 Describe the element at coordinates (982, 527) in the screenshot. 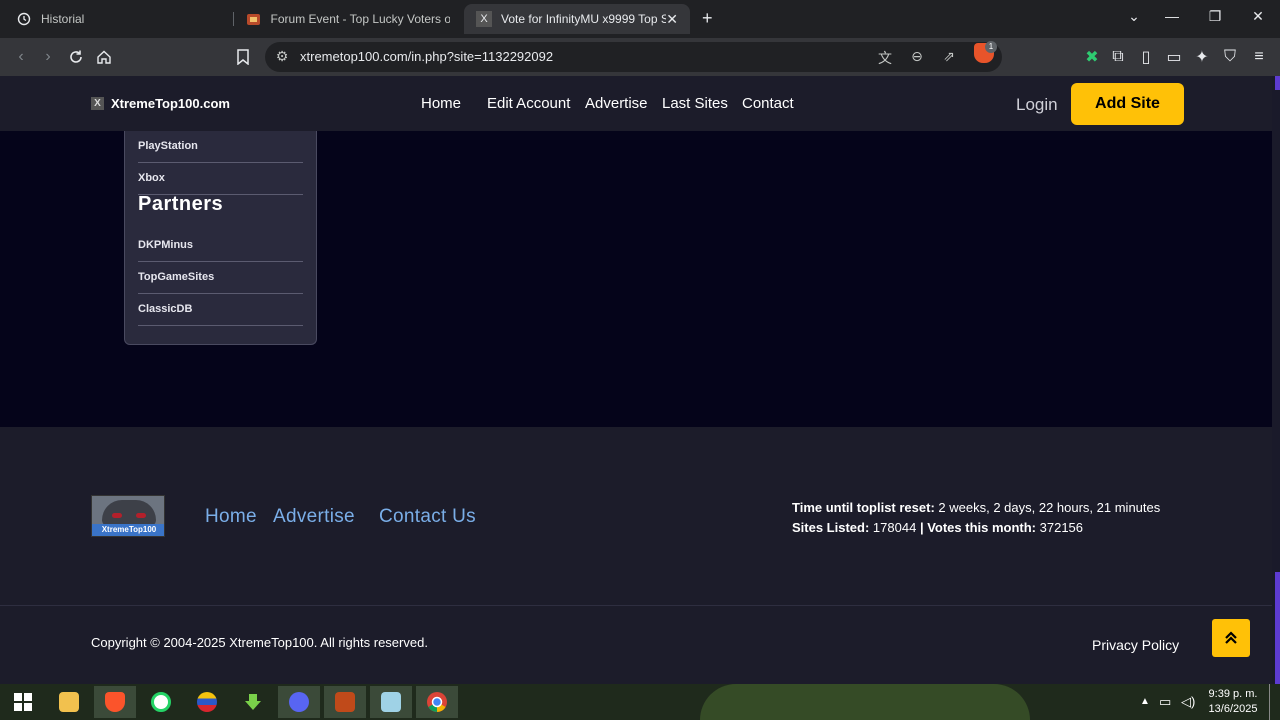

I see `votes-label: Votes this month:` at that location.